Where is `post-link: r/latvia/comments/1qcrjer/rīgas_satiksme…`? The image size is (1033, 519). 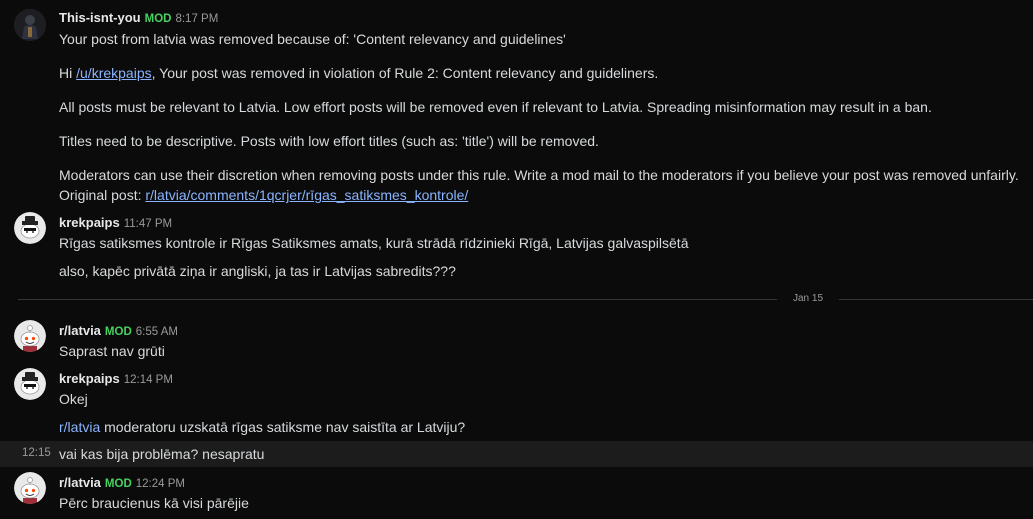 post-link: r/latvia/comments/1qcrjer/rīgas_satiksme… is located at coordinates (306, 195).